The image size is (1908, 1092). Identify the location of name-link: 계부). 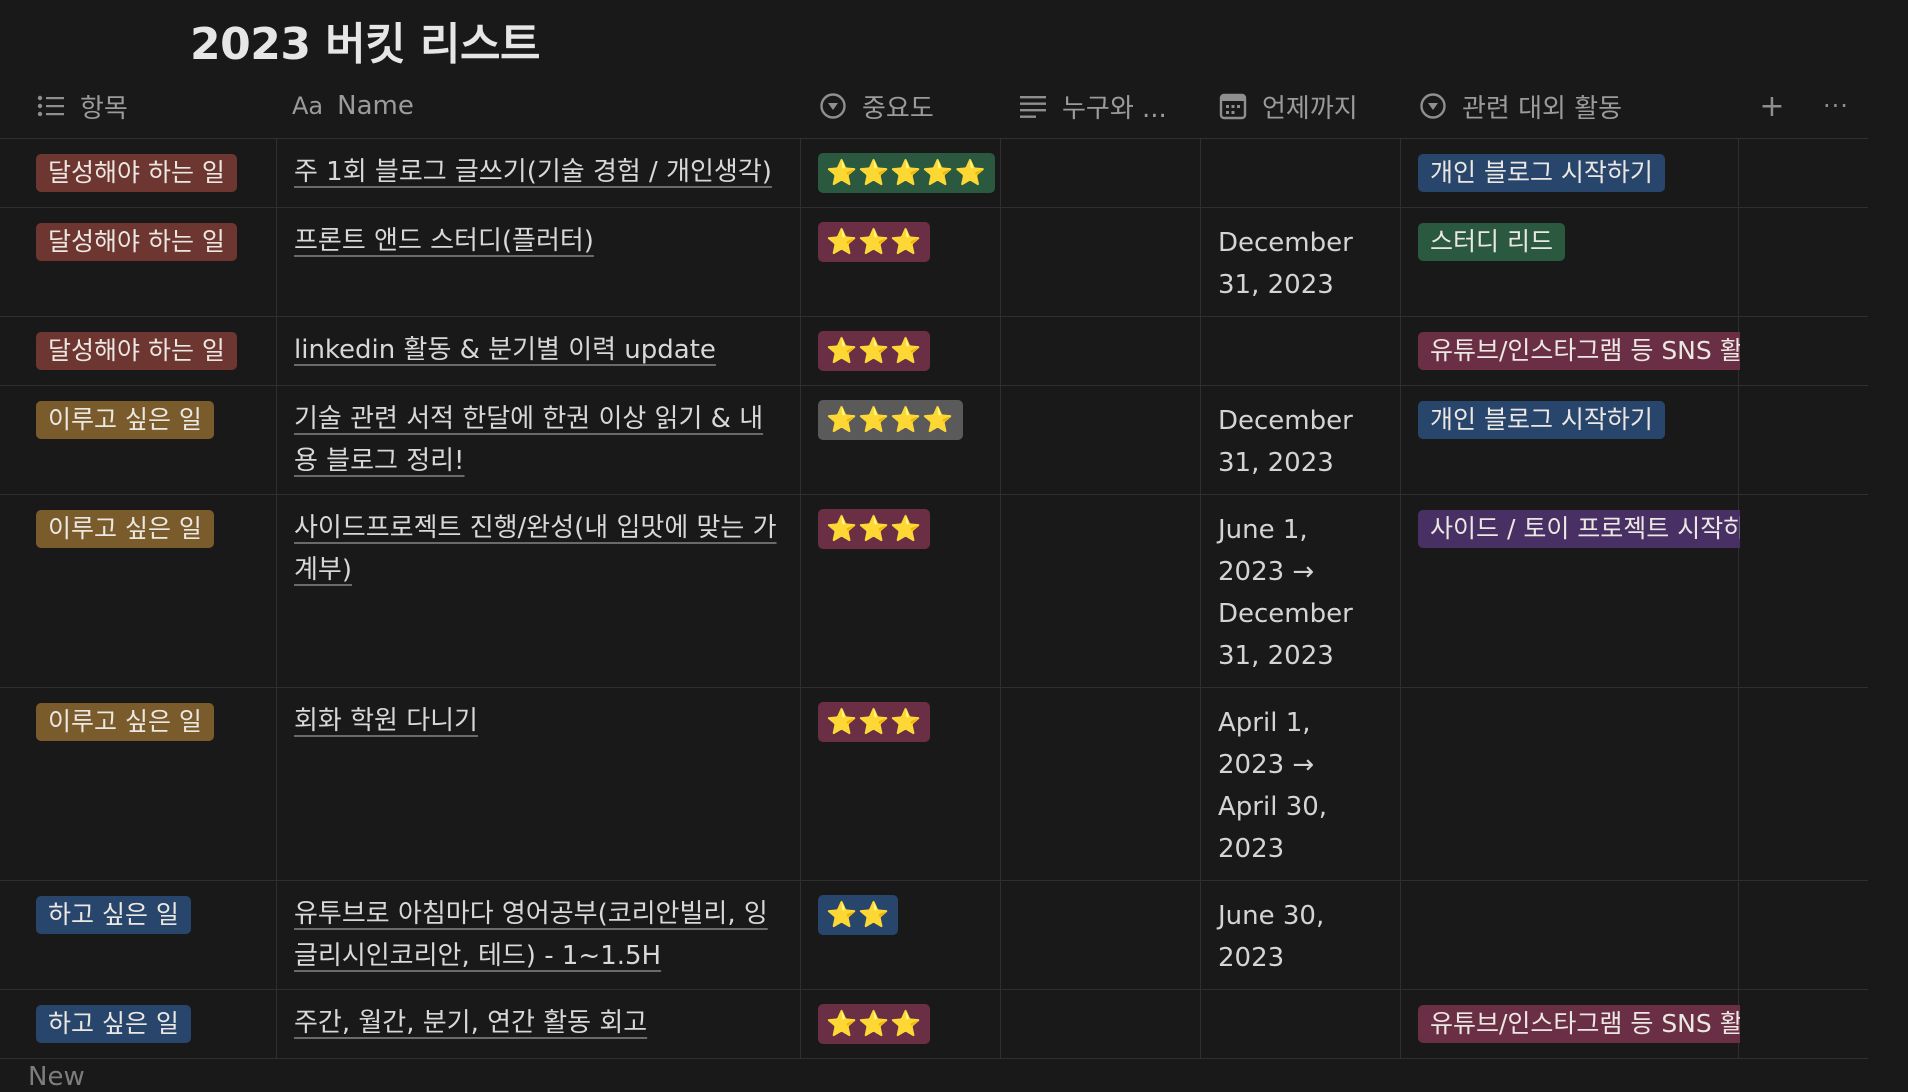
(323, 570).